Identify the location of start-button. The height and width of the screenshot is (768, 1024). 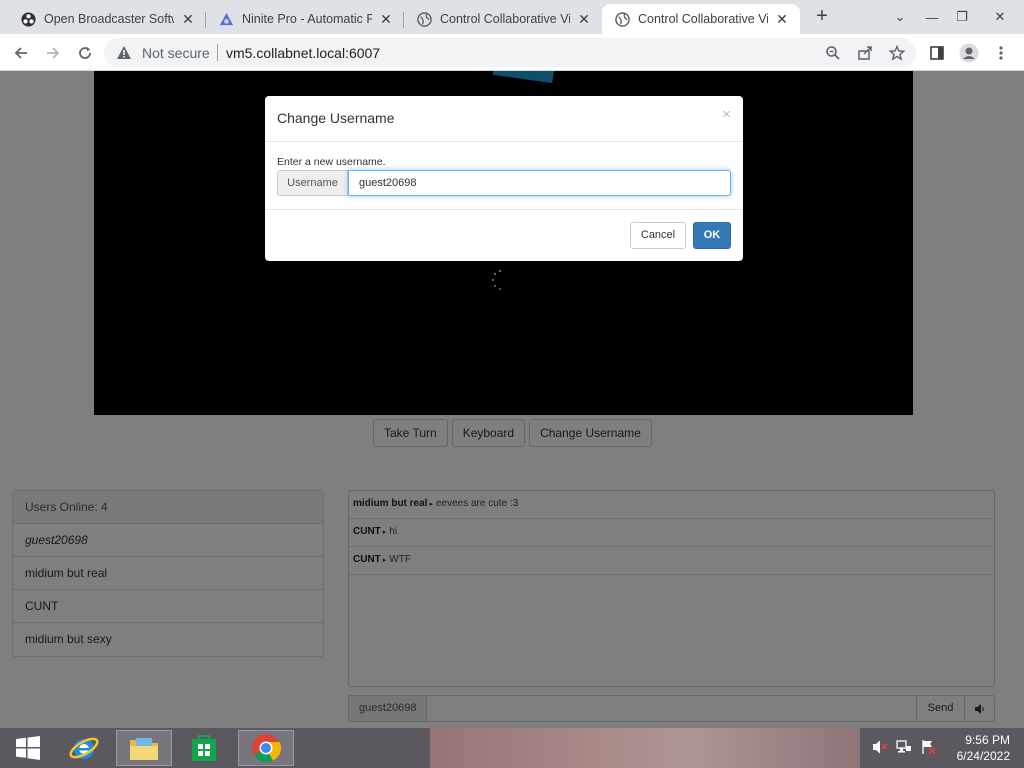
(28, 748).